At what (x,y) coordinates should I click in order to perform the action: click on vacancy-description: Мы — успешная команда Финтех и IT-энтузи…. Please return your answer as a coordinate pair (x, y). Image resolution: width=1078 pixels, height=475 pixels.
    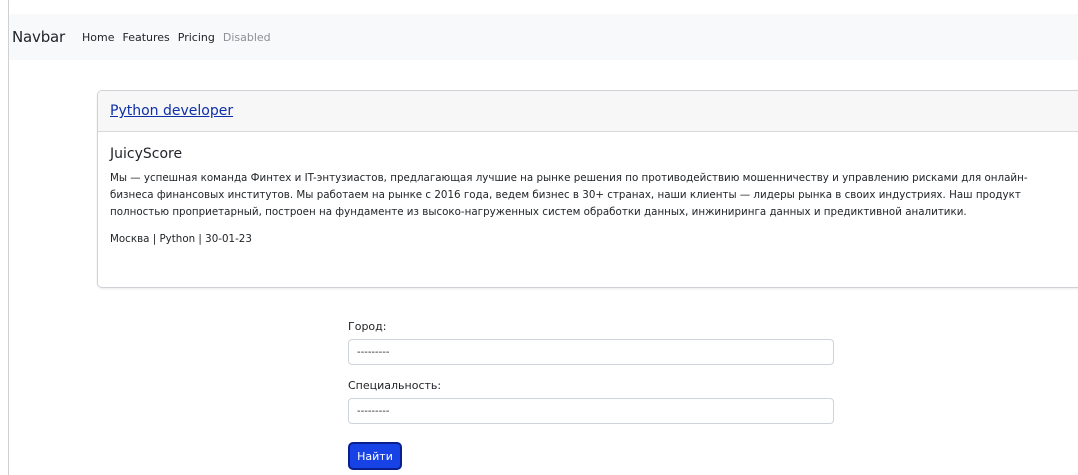
    Looking at the image, I should click on (569, 195).